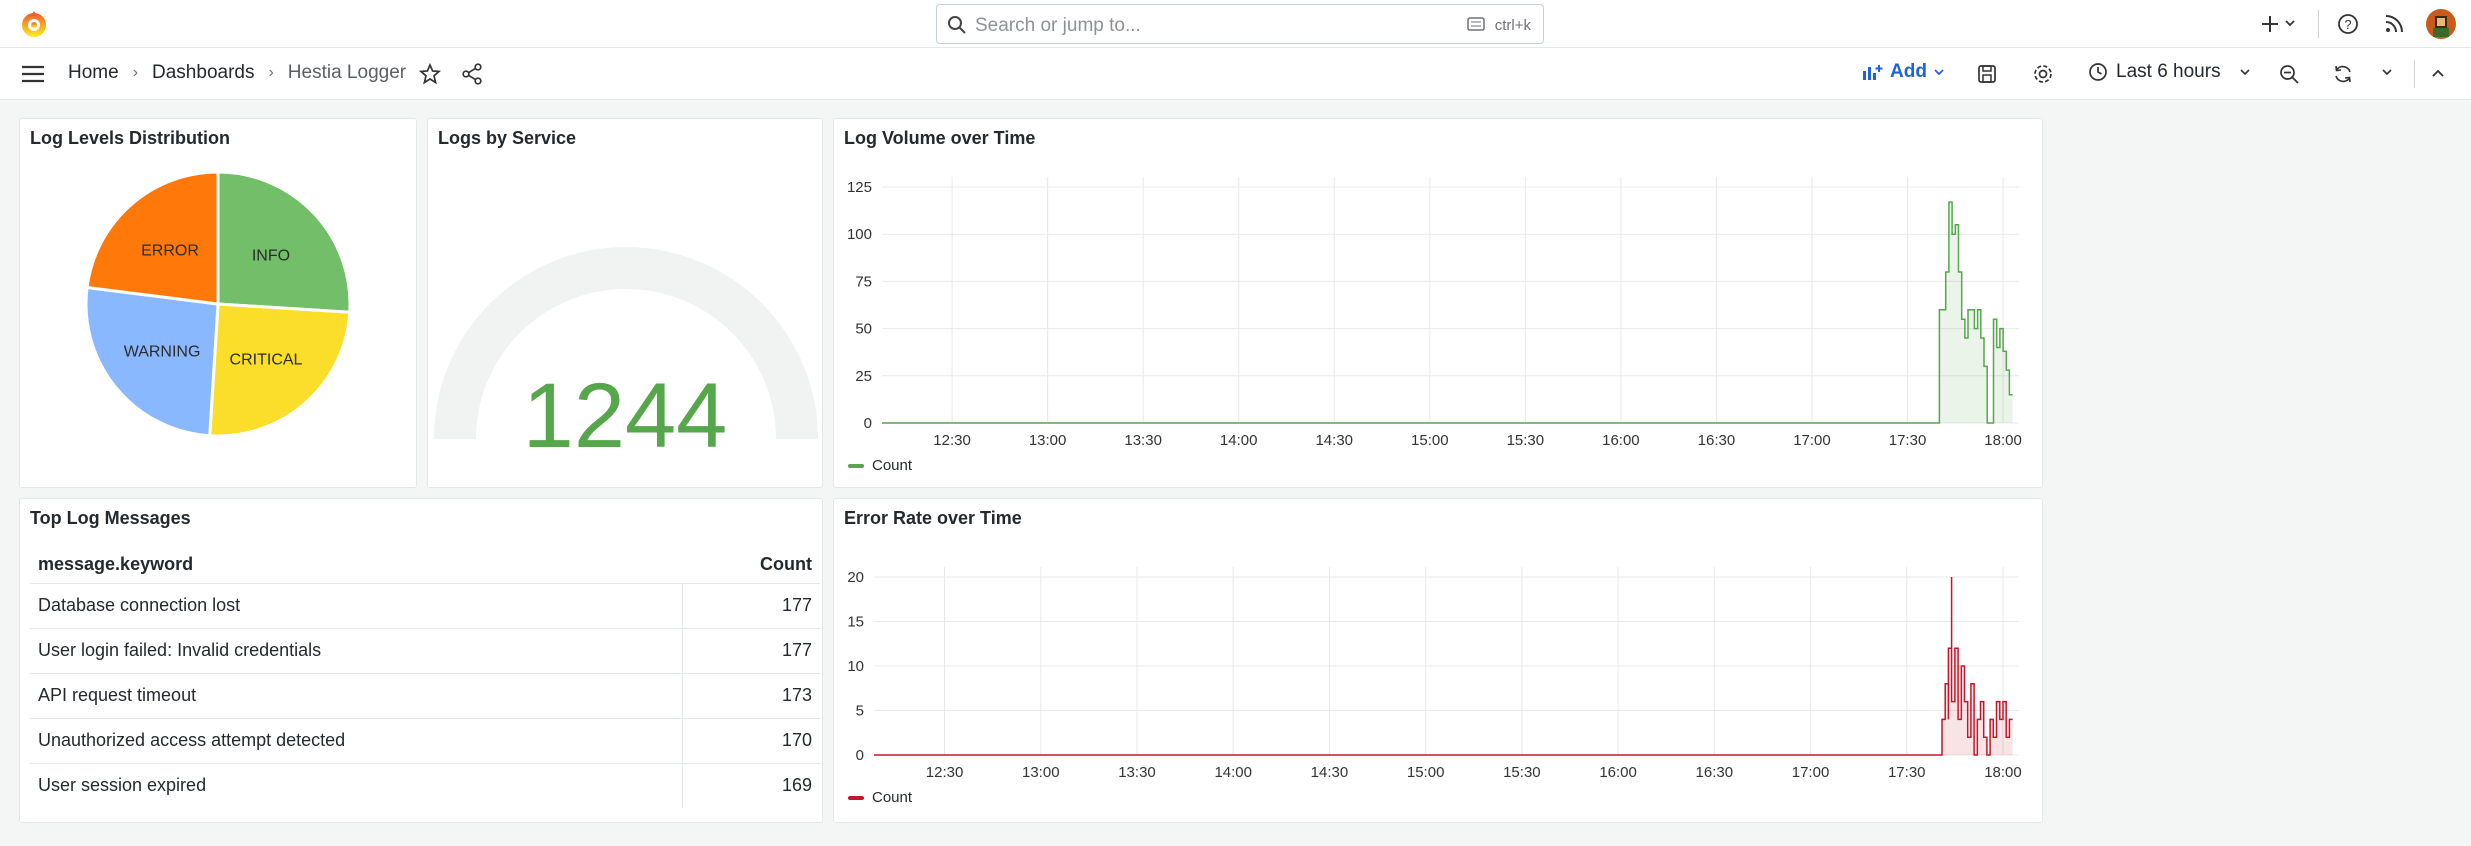 The image size is (2471, 846). Describe the element at coordinates (347, 72) in the screenshot. I see `breadcrumb-current: Hestia Logger` at that location.